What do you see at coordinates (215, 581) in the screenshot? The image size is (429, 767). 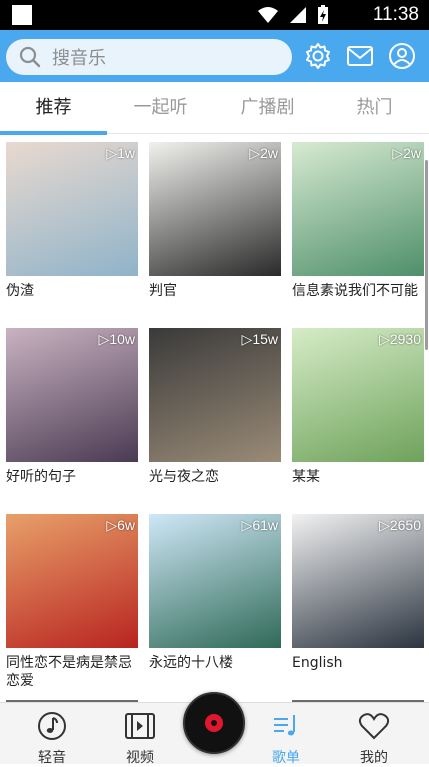 I see `playlist-cover: ▷61w` at bounding box center [215, 581].